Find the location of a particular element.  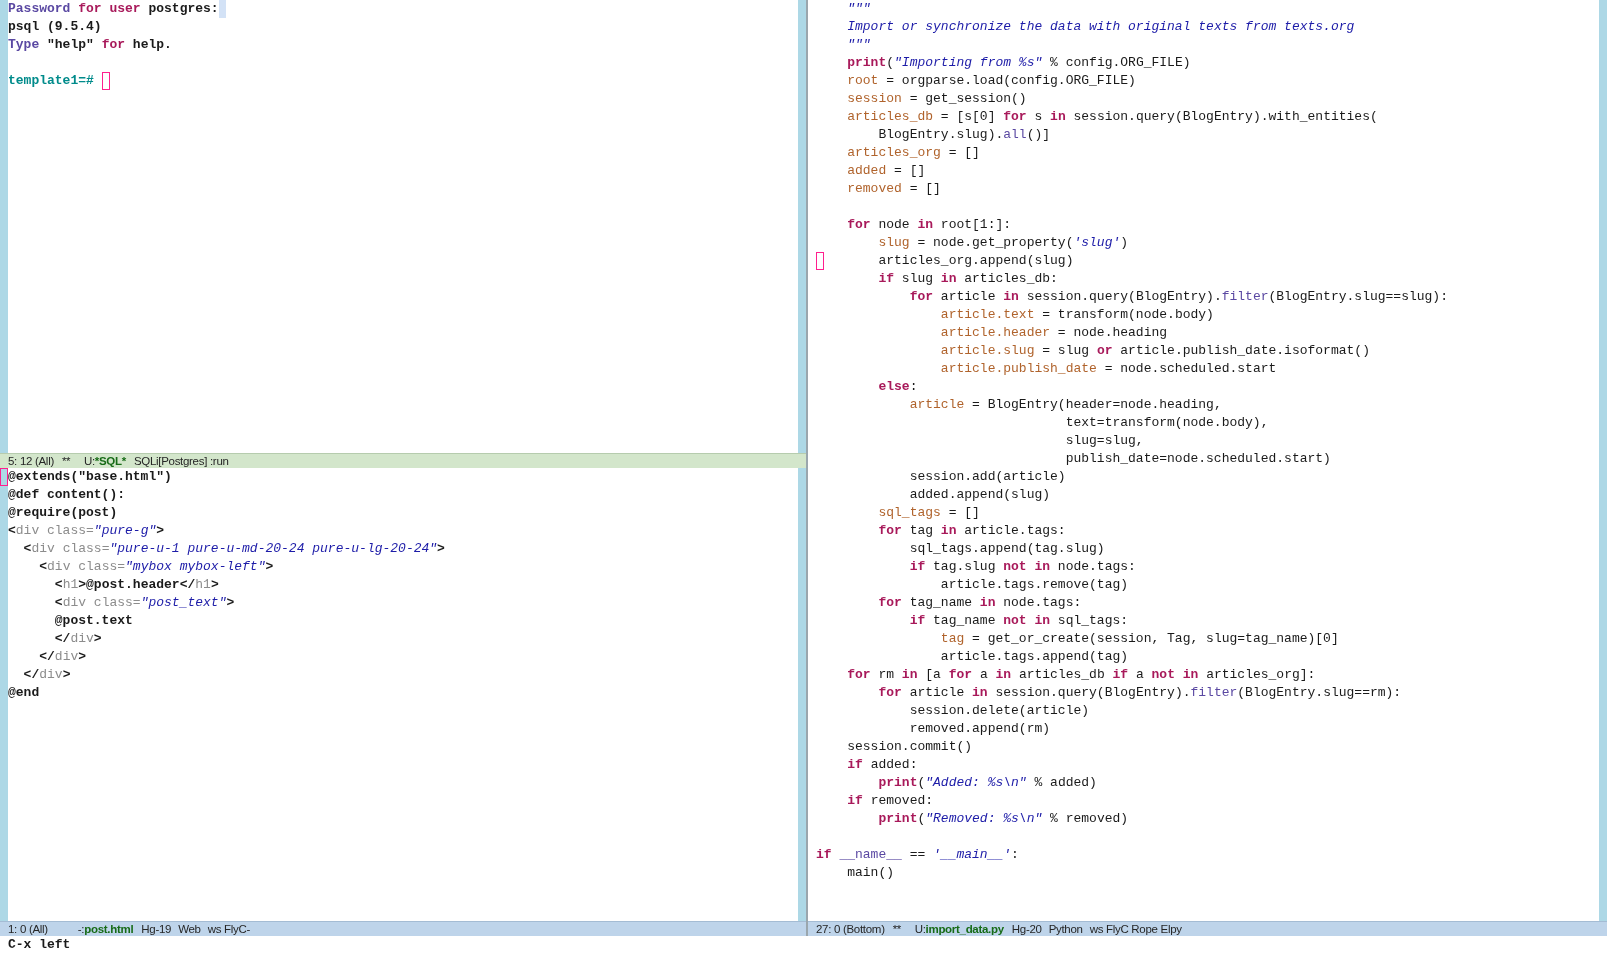

code-line: for tag in article.tags: is located at coordinates (972, 530).